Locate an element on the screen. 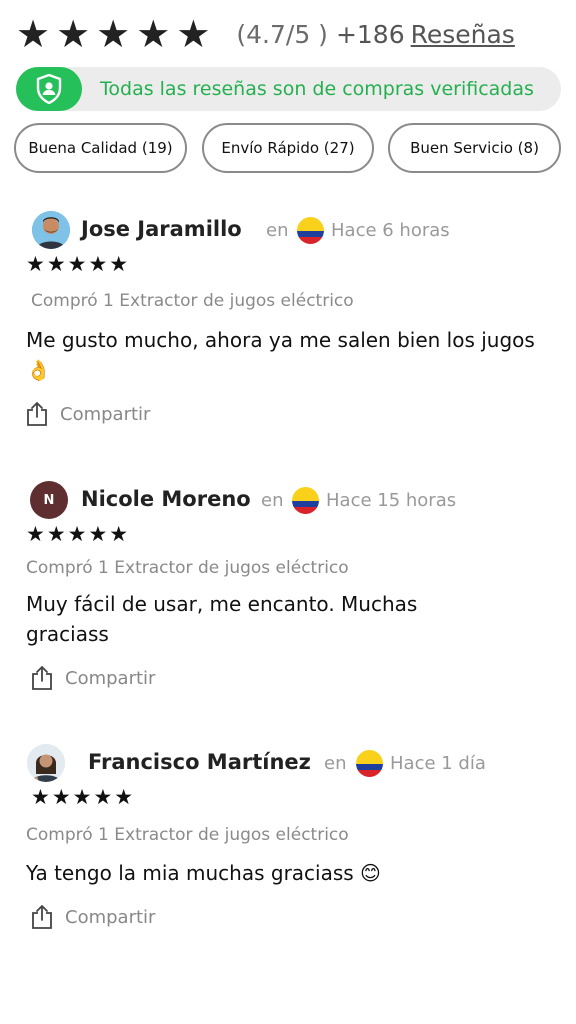 The height and width of the screenshot is (1024, 576). rating-summary: ★ ★ ★ ★ ★ (4.7/5 ) +186 Reseñas is located at coordinates (290, 34).